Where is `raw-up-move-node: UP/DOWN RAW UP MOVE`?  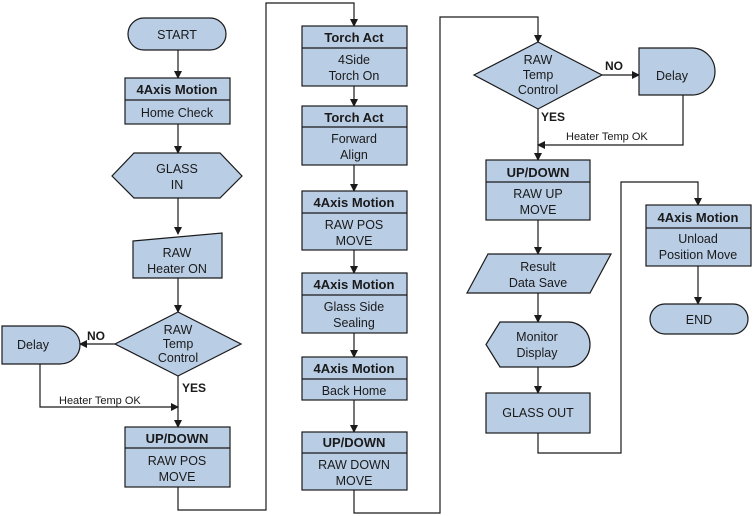
raw-up-move-node: UP/DOWN RAW UP MOVE is located at coordinates (538, 190).